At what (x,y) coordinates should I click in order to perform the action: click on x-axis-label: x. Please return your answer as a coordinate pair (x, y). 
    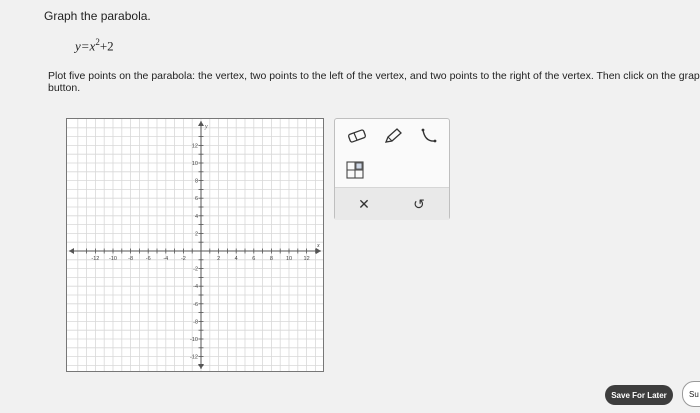
    Looking at the image, I should click on (318, 246).